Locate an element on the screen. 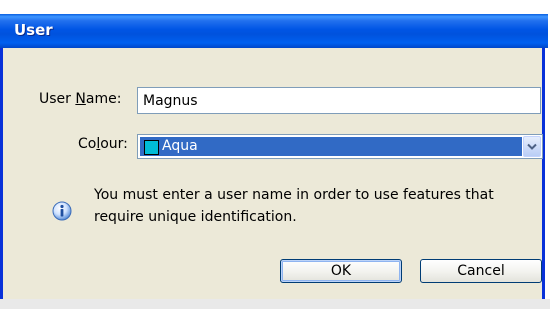  info-icon is located at coordinates (62, 211).